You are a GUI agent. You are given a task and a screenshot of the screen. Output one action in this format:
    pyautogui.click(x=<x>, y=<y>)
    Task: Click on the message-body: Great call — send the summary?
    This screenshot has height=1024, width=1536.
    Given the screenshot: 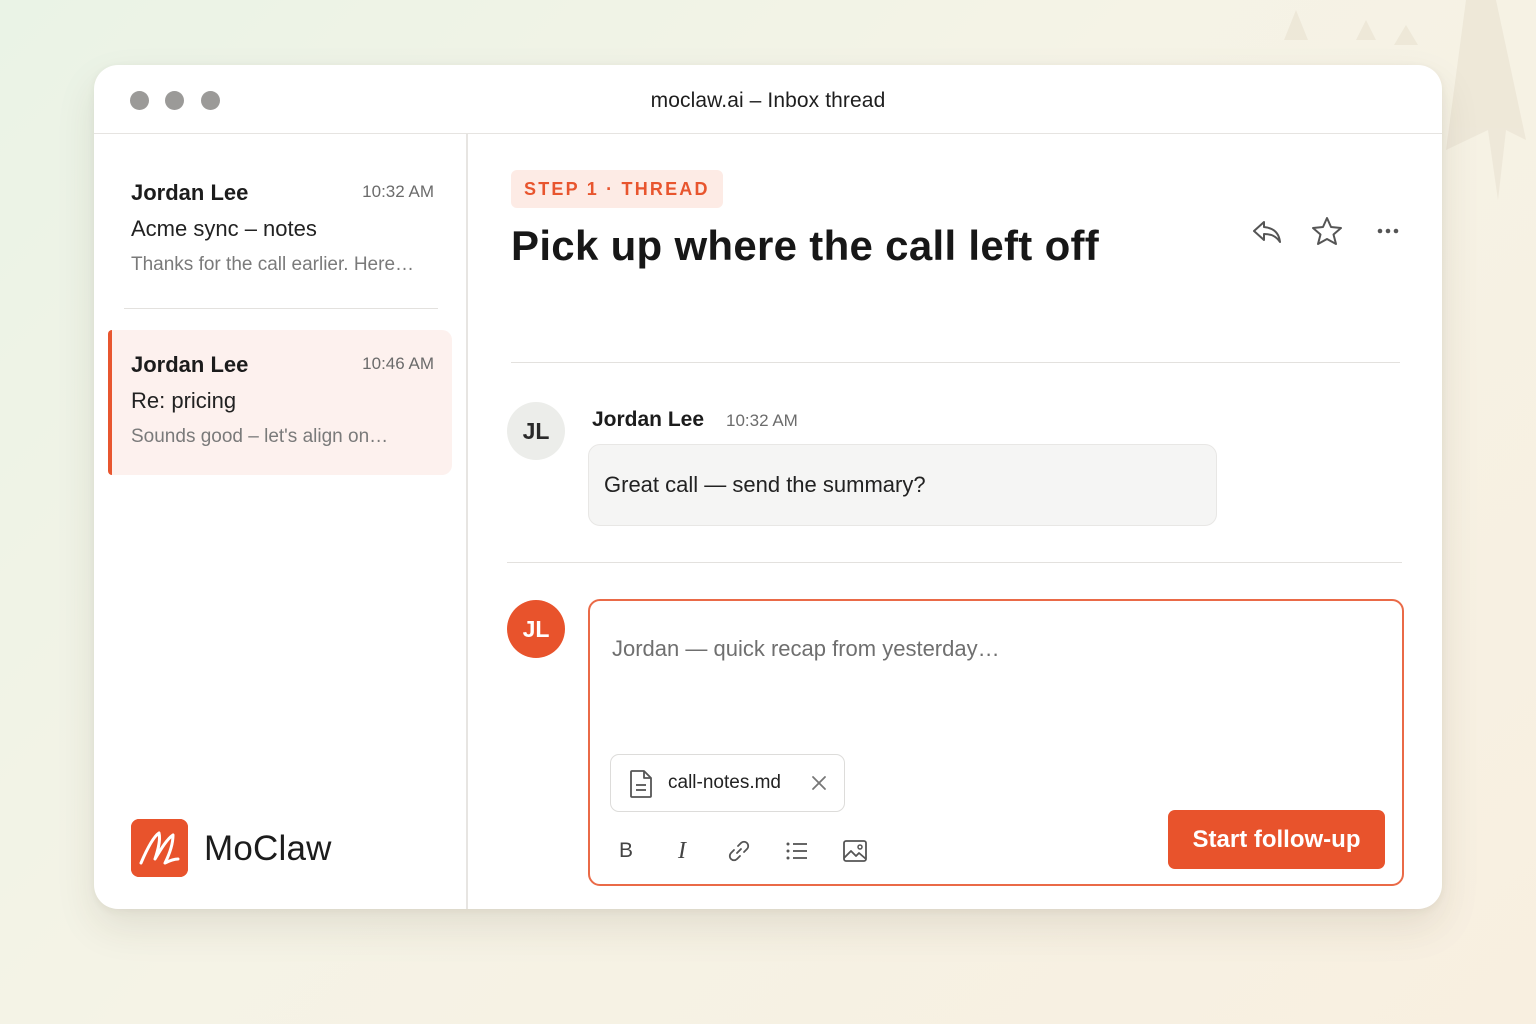 What is the action you would take?
    pyautogui.click(x=765, y=484)
    